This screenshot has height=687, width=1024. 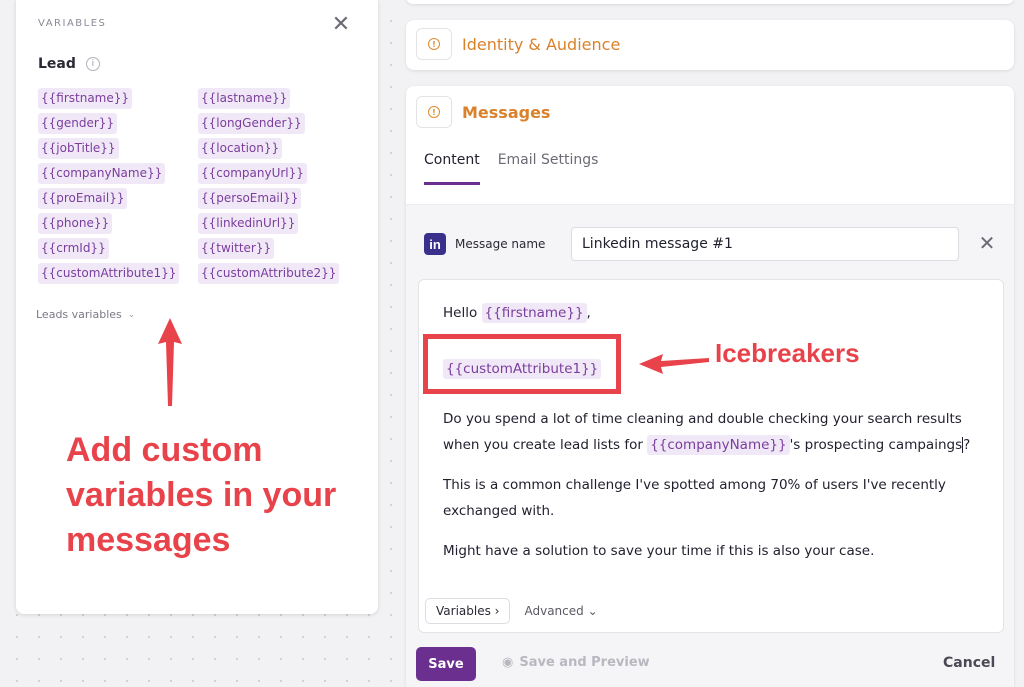 What do you see at coordinates (497, 611) in the screenshot?
I see `chevron-right-icon: ›` at bounding box center [497, 611].